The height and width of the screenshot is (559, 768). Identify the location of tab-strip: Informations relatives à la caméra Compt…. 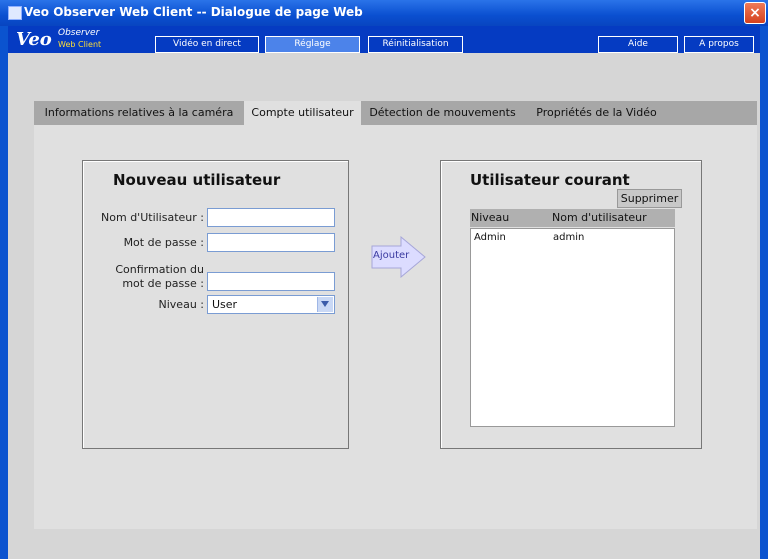
(395, 113).